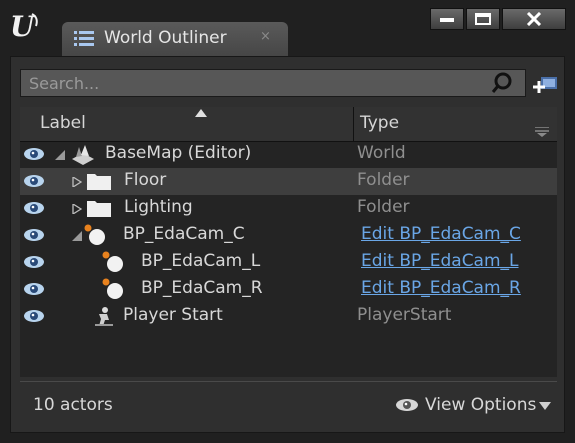 Image resolution: width=575 pixels, height=443 pixels. I want to click on maximize-icon, so click(483, 19).